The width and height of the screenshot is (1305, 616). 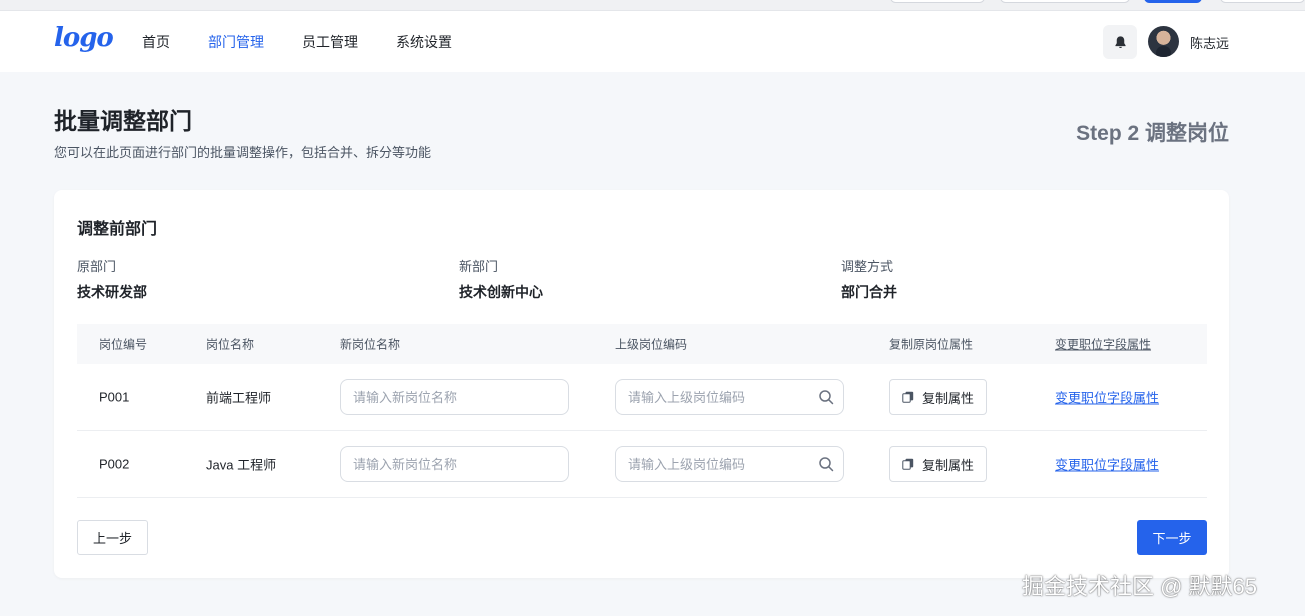 I want to click on table-header: 岗位编号 岗位名称 新岗位名称 上级岗位编码 复制原岗位属性 变更职位字段属性, so click(x=642, y=344).